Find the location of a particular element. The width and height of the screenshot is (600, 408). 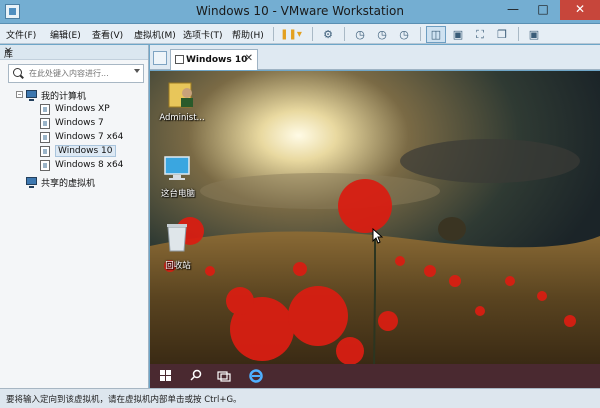

close-library-icon: ✕ is located at coordinates (74, 51).